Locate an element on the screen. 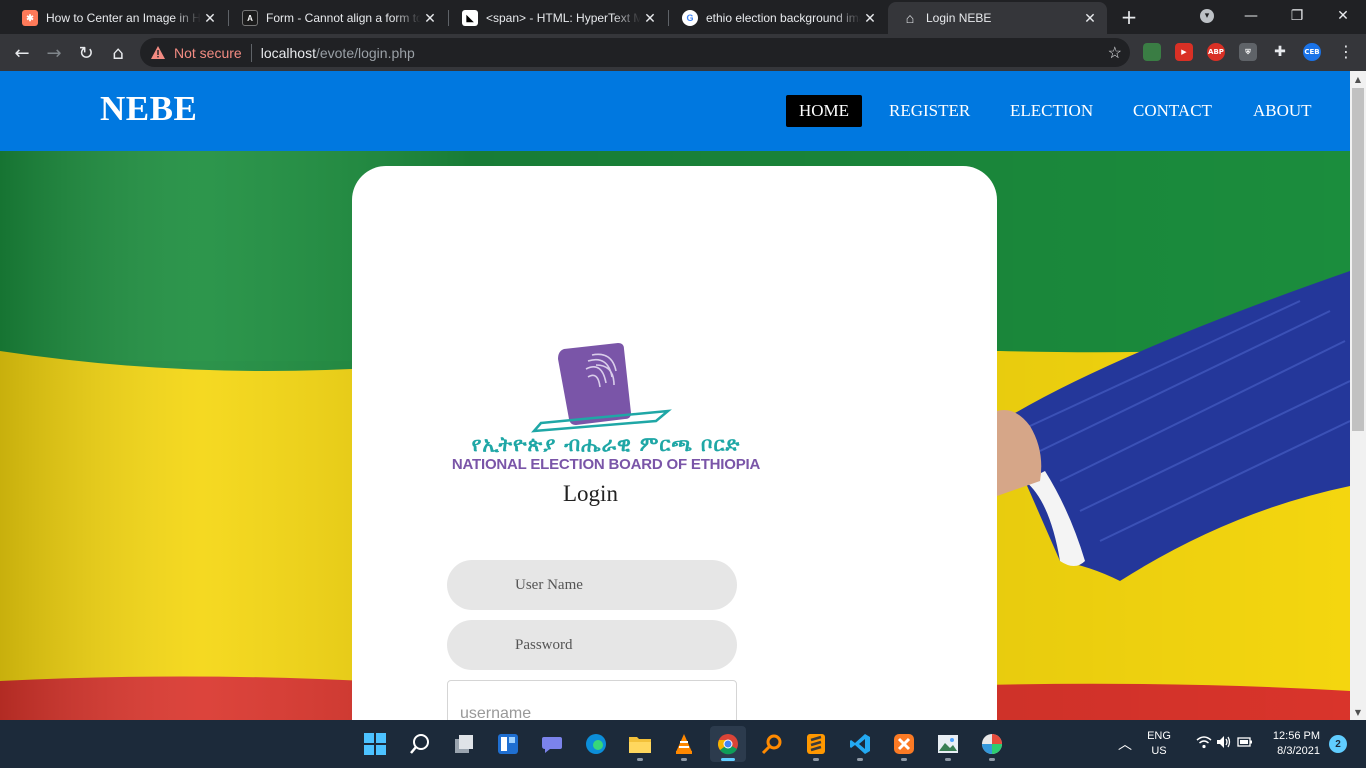 The width and height of the screenshot is (1366, 768). bookmark-star-icon: ☆ is located at coordinates (1115, 53).